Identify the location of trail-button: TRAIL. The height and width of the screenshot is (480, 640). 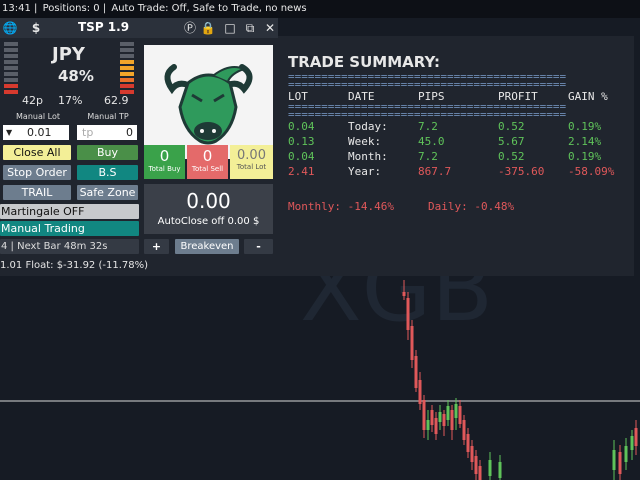
(37, 192).